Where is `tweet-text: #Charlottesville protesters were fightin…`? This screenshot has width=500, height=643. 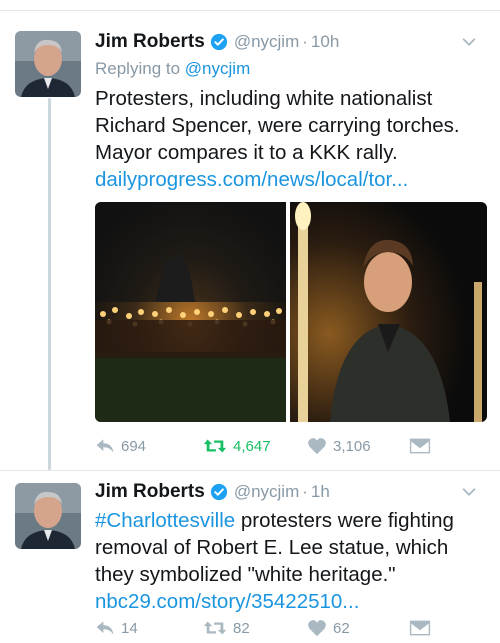 tweet-text: #Charlottesville protesters were fightin… is located at coordinates (291, 561).